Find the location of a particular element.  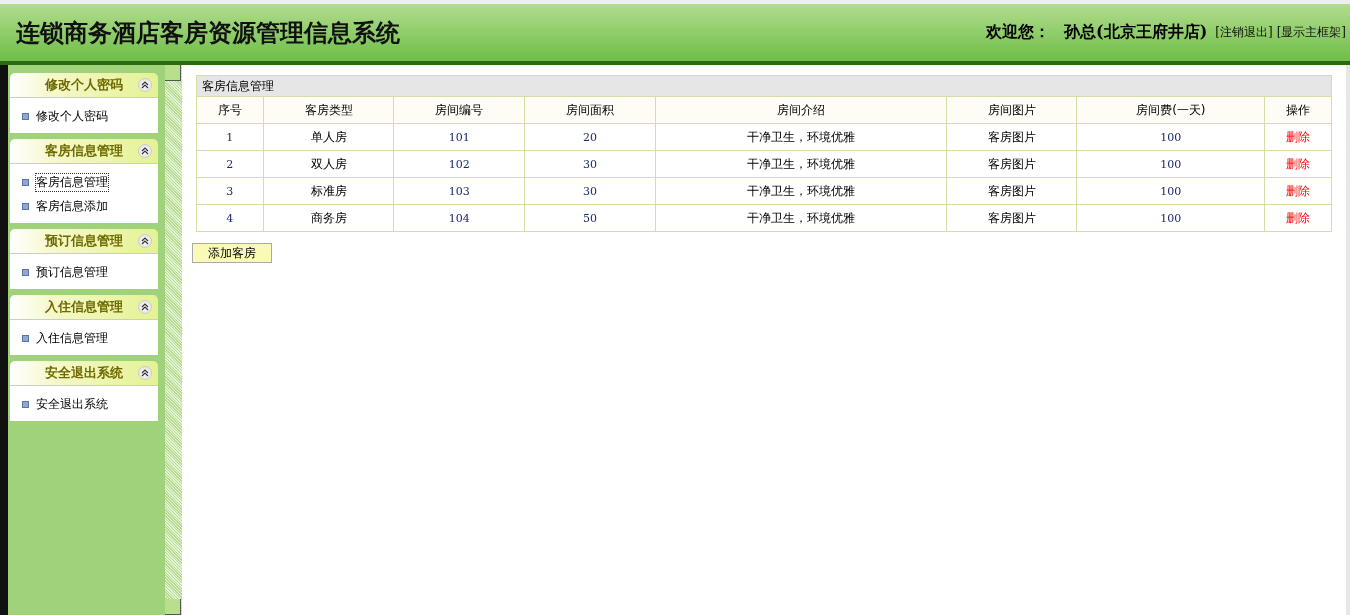

column-header: 房间编号 is located at coordinates (459, 110).